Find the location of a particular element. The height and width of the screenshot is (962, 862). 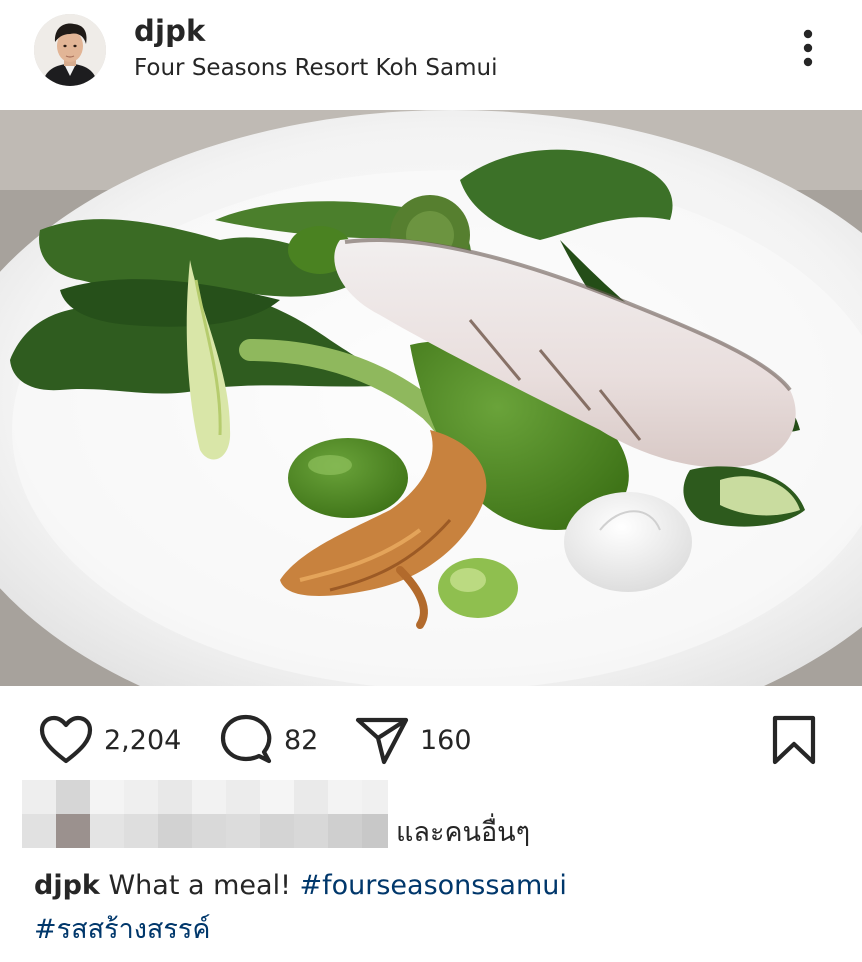

hashtag-link: #fourseasonssamui is located at coordinates (433, 885).